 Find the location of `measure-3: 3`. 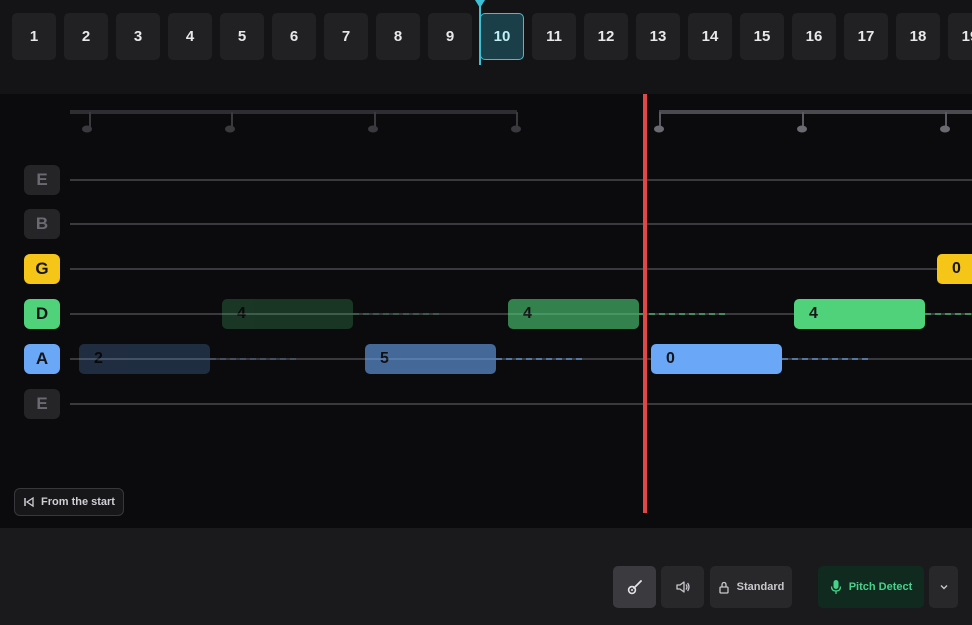

measure-3: 3 is located at coordinates (138, 36).